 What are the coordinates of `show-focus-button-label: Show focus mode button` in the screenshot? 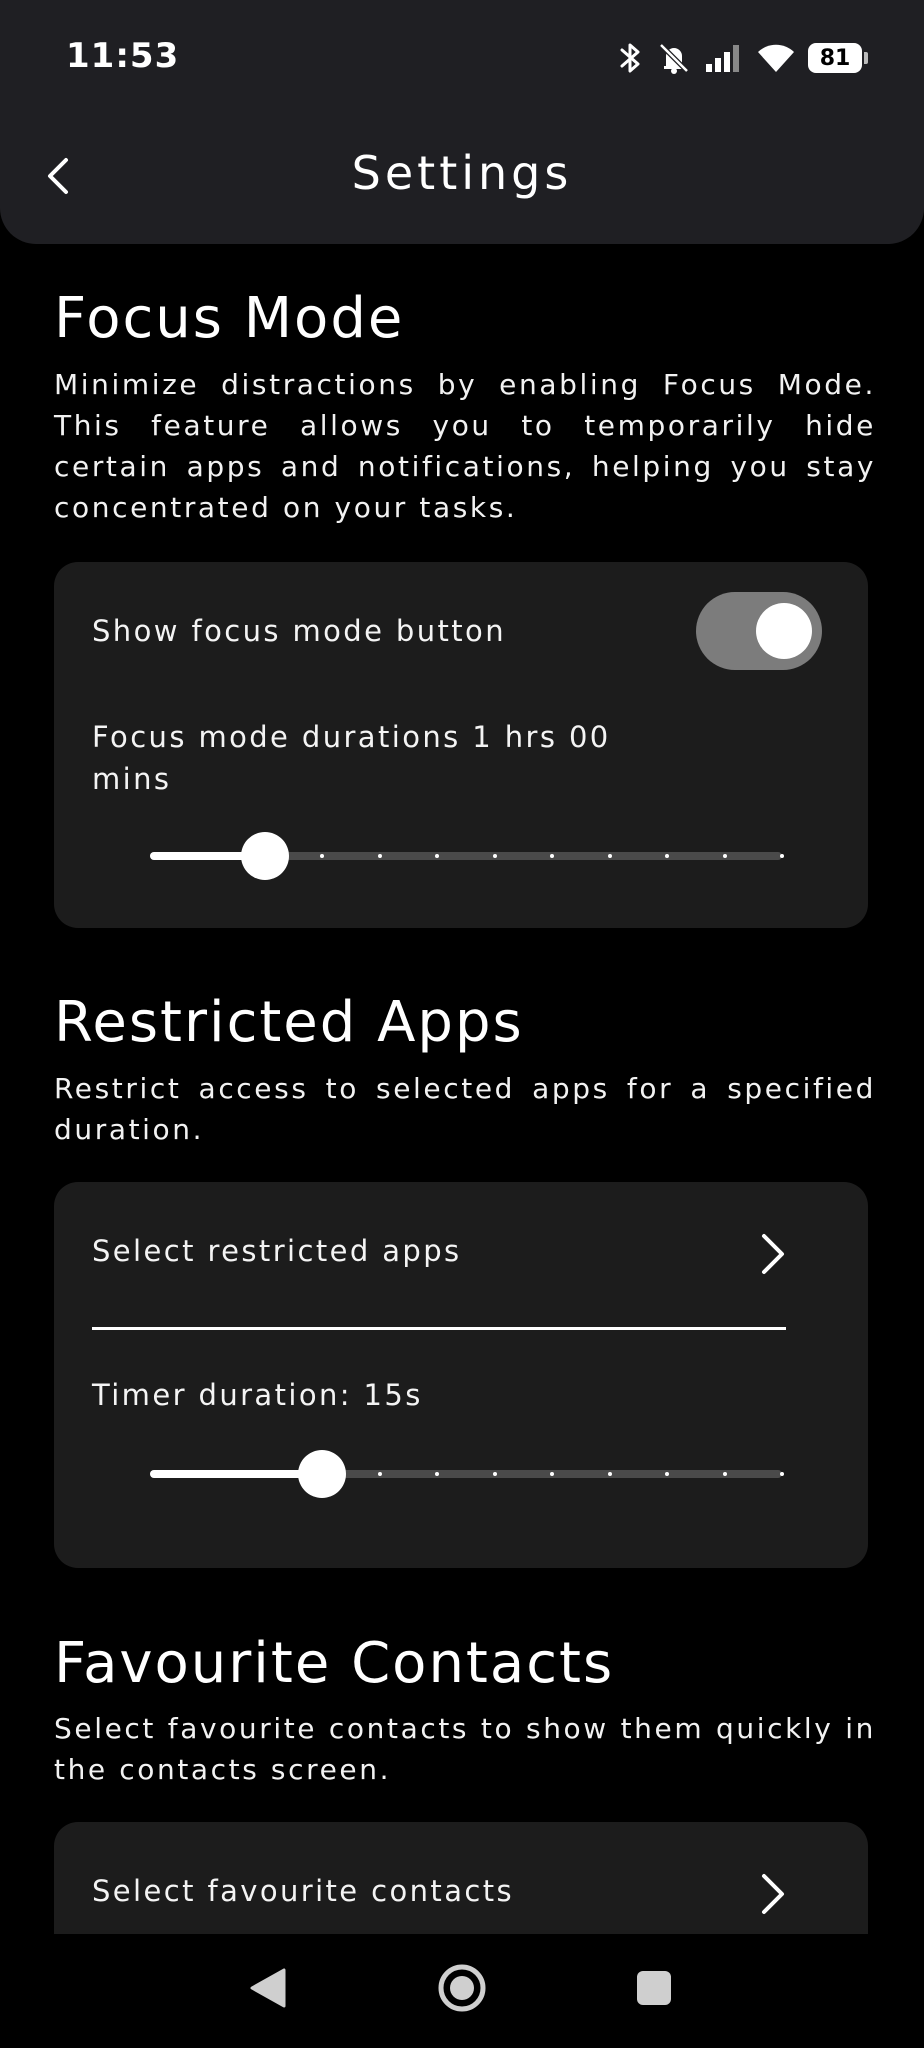 It's located at (299, 631).